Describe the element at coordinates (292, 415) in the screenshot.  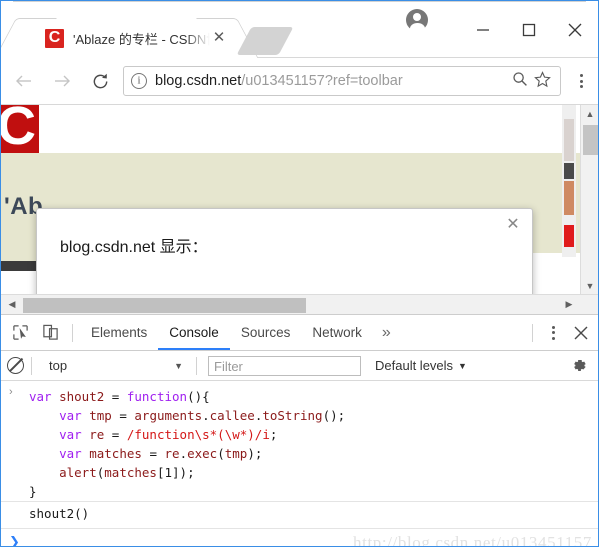
I see `code-token: toString` at that location.